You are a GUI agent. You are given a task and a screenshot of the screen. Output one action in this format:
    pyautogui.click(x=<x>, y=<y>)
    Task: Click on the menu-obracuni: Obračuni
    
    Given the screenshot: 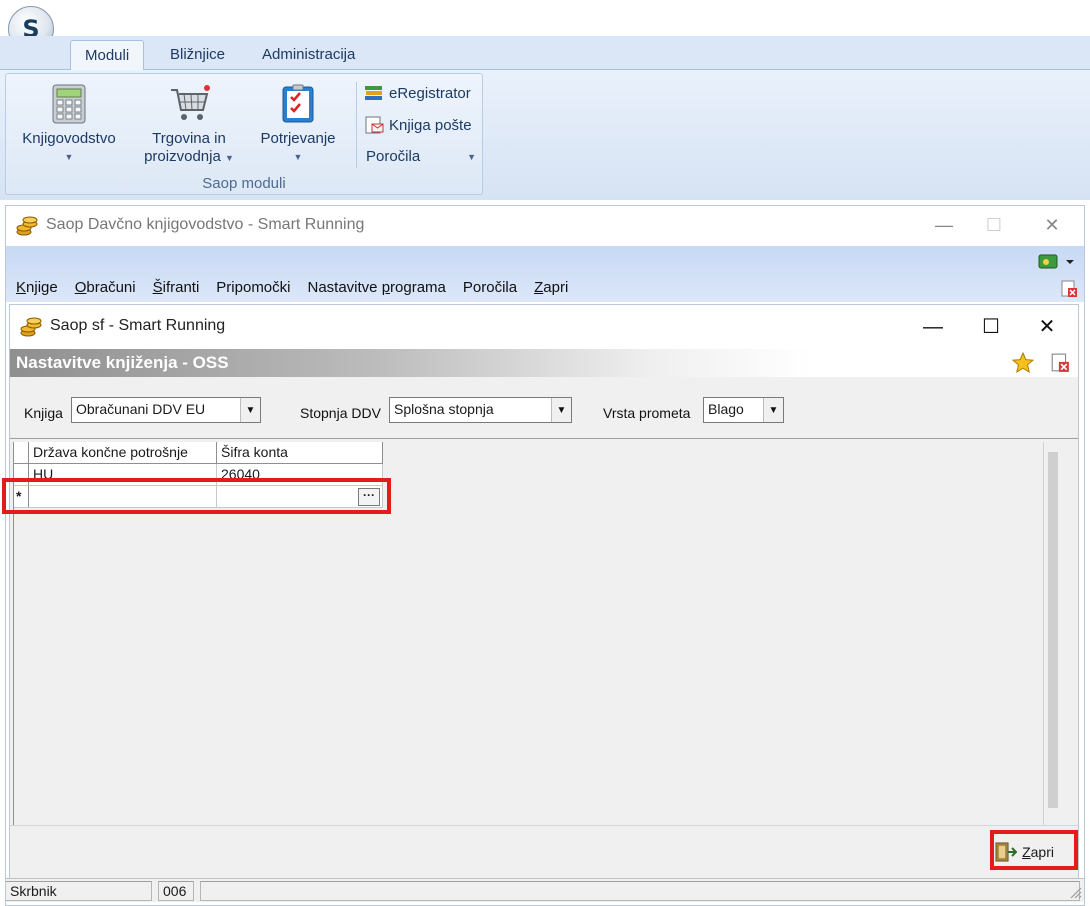 What is the action you would take?
    pyautogui.click(x=105, y=287)
    